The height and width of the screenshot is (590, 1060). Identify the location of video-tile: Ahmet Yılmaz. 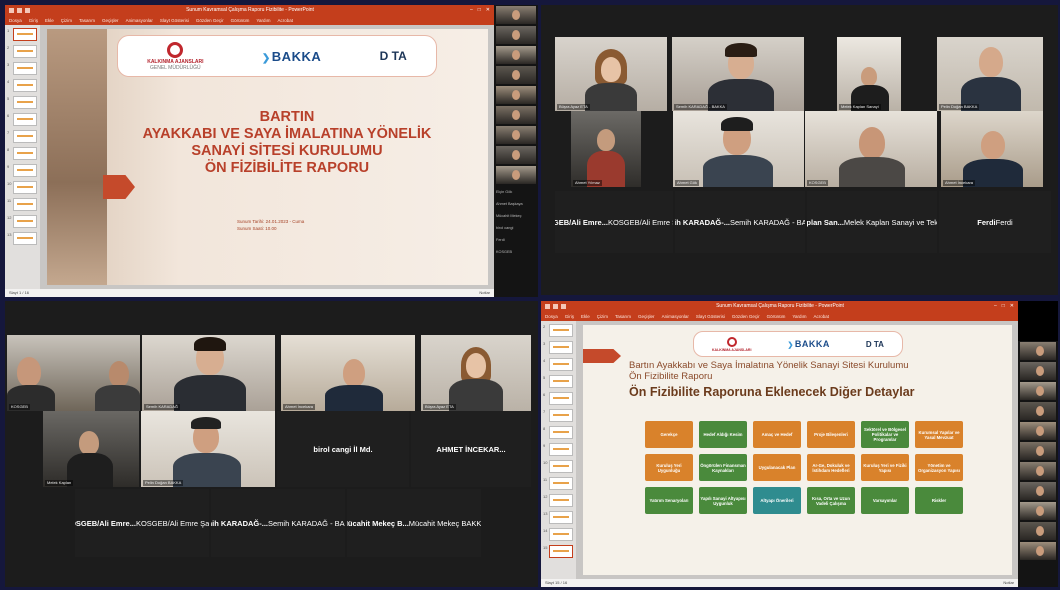
(606, 149).